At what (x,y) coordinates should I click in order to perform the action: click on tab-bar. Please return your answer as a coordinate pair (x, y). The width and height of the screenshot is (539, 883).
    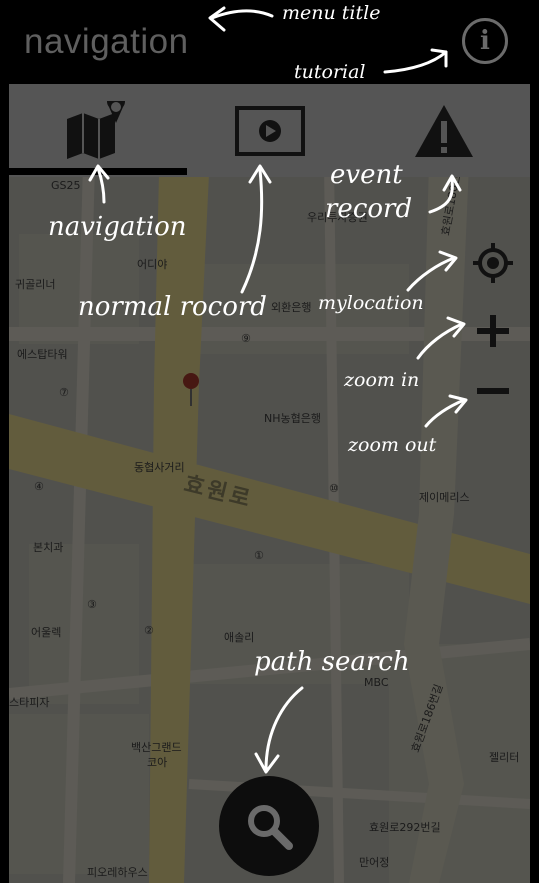
    Looking at the image, I should click on (269, 130).